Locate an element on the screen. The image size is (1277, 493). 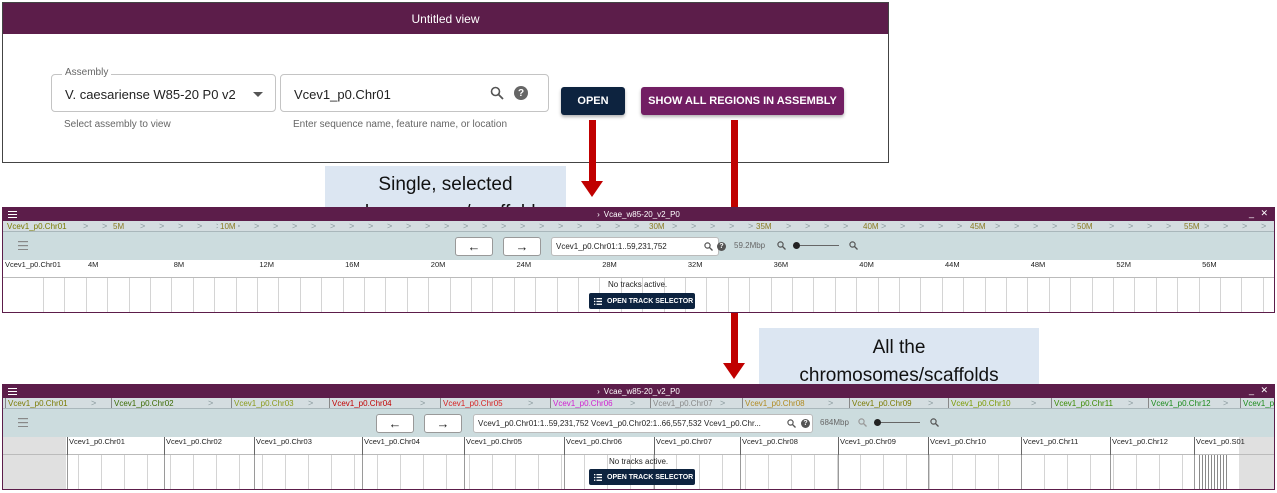
ruler-region-label: Vcev1_p0.Chr01 is located at coordinates (33, 264).